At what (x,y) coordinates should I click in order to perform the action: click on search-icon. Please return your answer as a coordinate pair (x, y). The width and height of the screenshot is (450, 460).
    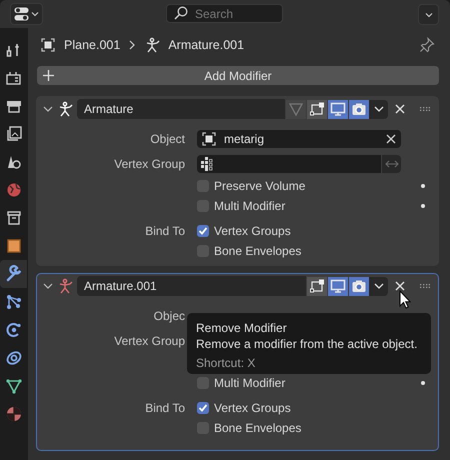
    Looking at the image, I should click on (181, 13).